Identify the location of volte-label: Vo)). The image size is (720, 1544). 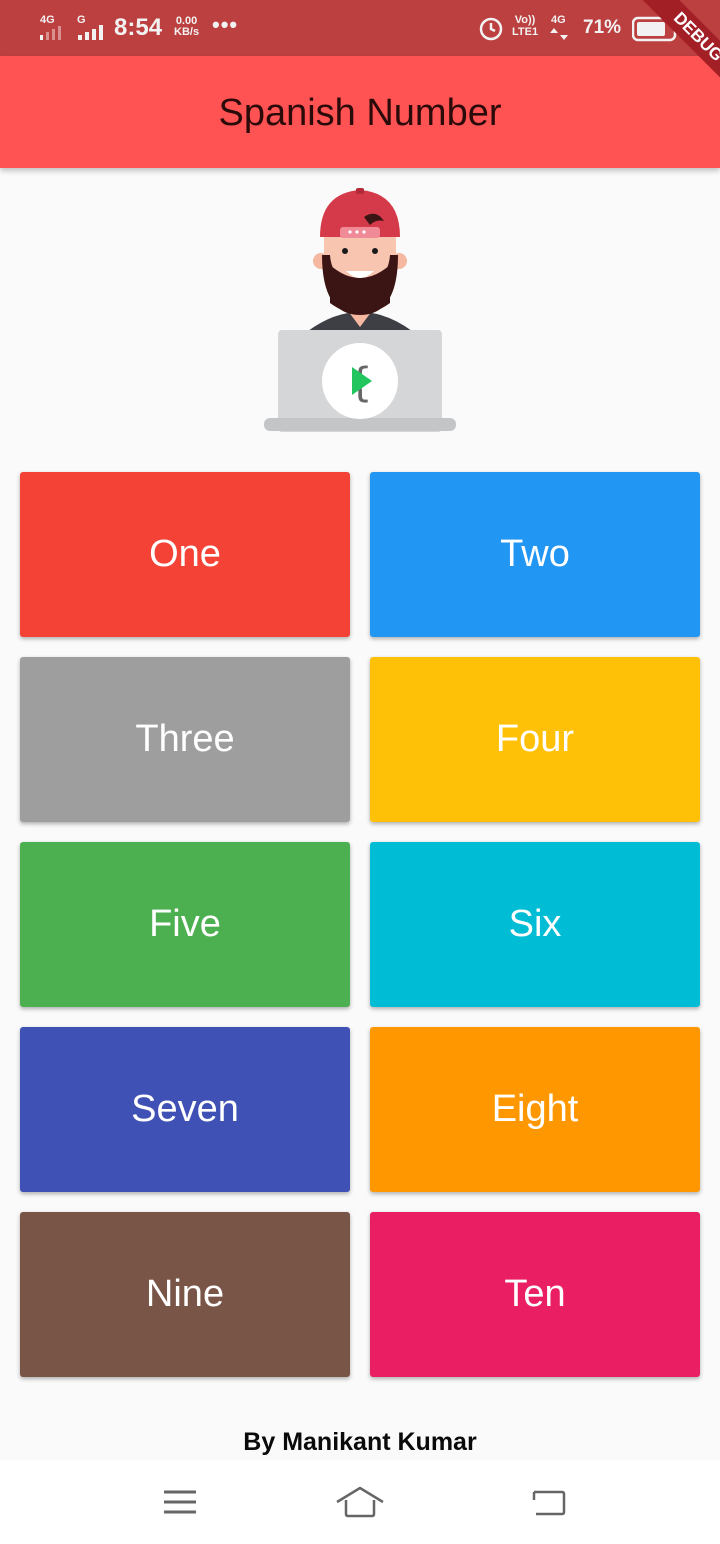
(525, 20).